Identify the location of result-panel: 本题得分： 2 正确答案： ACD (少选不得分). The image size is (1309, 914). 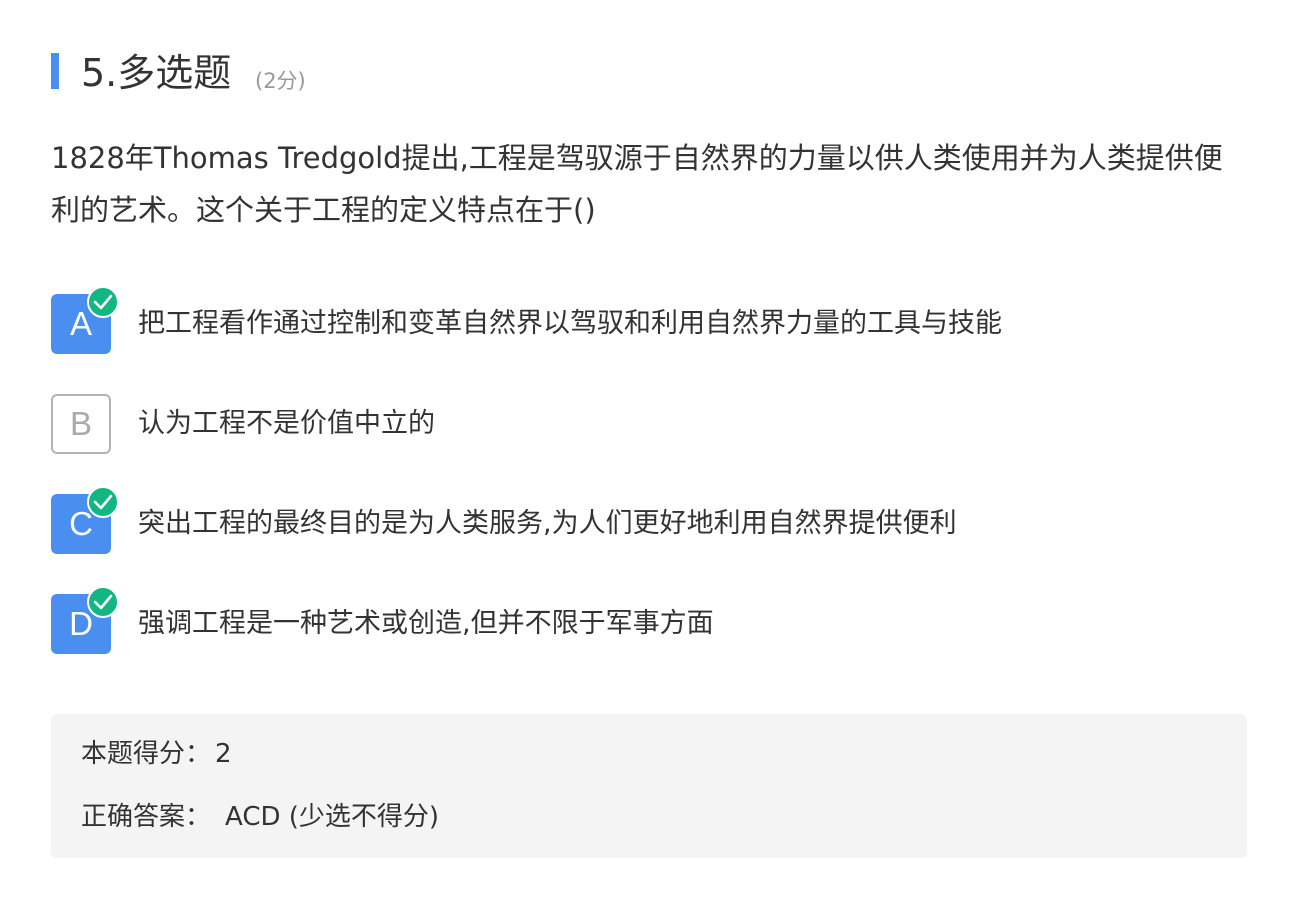
(649, 786).